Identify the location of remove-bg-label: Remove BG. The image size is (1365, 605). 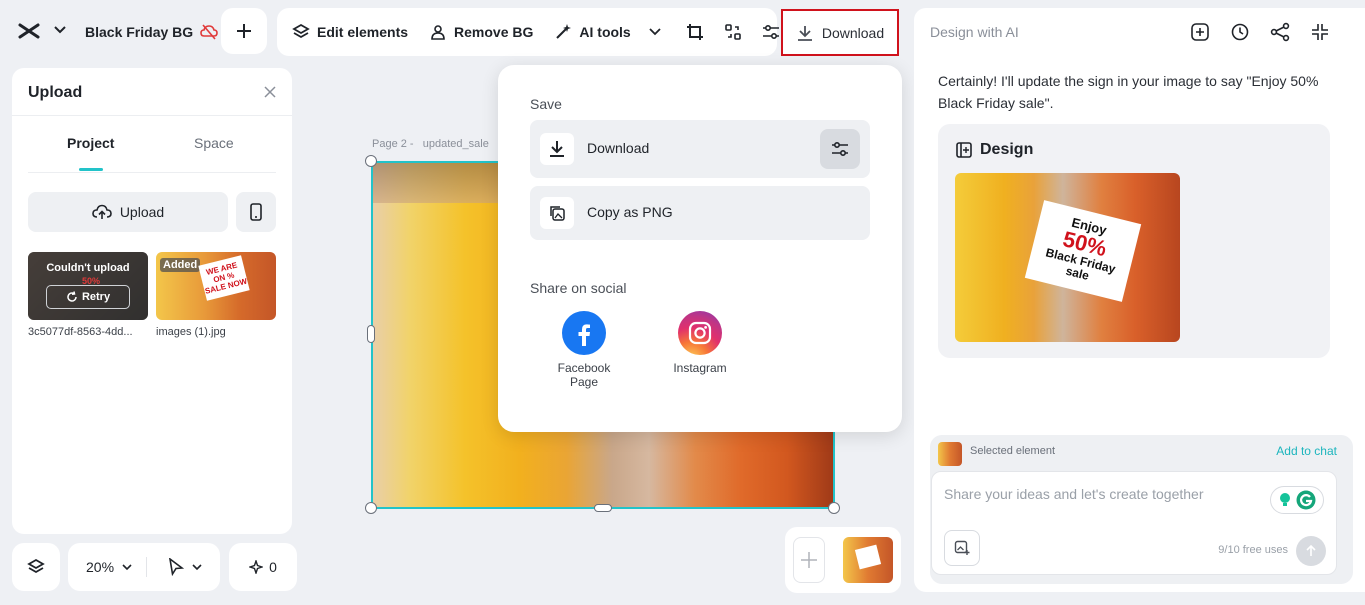
(494, 32).